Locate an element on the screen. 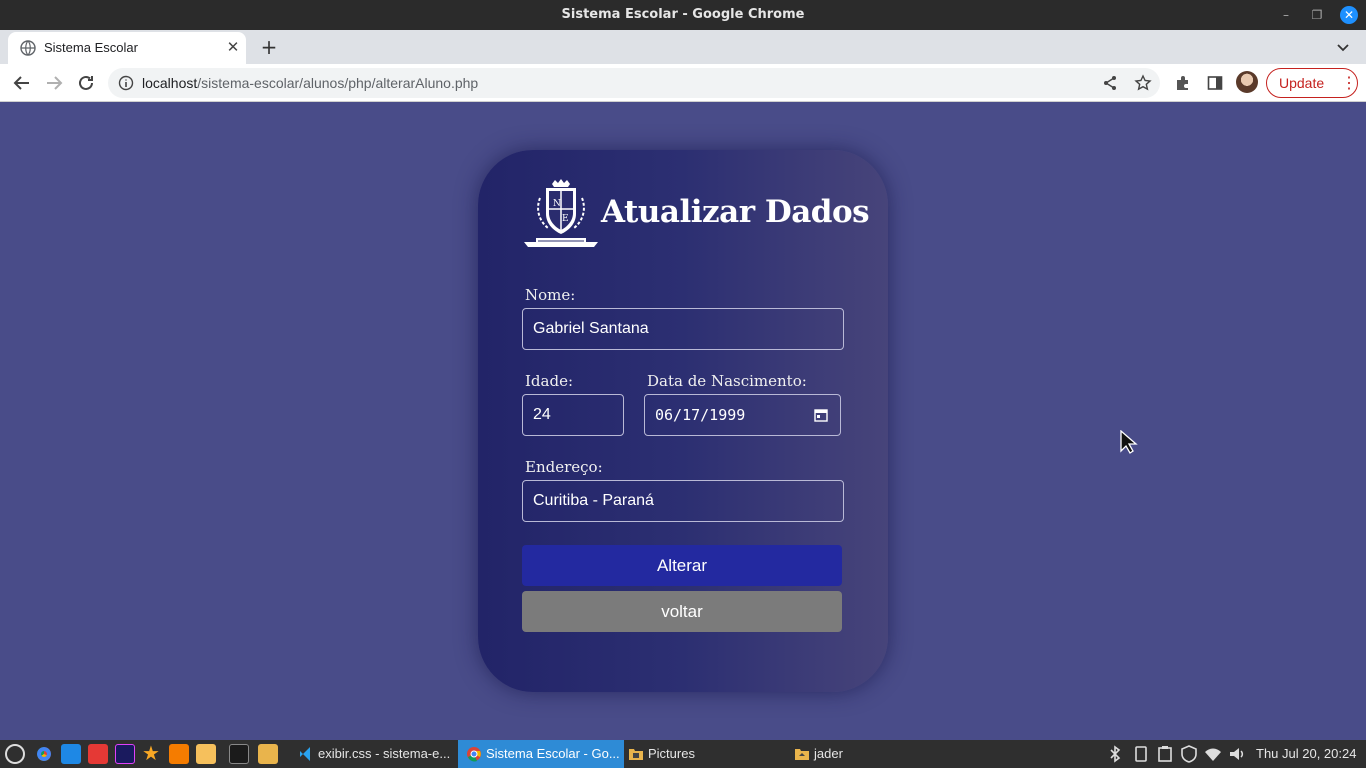 This screenshot has width=1366, height=768. school-crest-logo: N E is located at coordinates (561, 213).